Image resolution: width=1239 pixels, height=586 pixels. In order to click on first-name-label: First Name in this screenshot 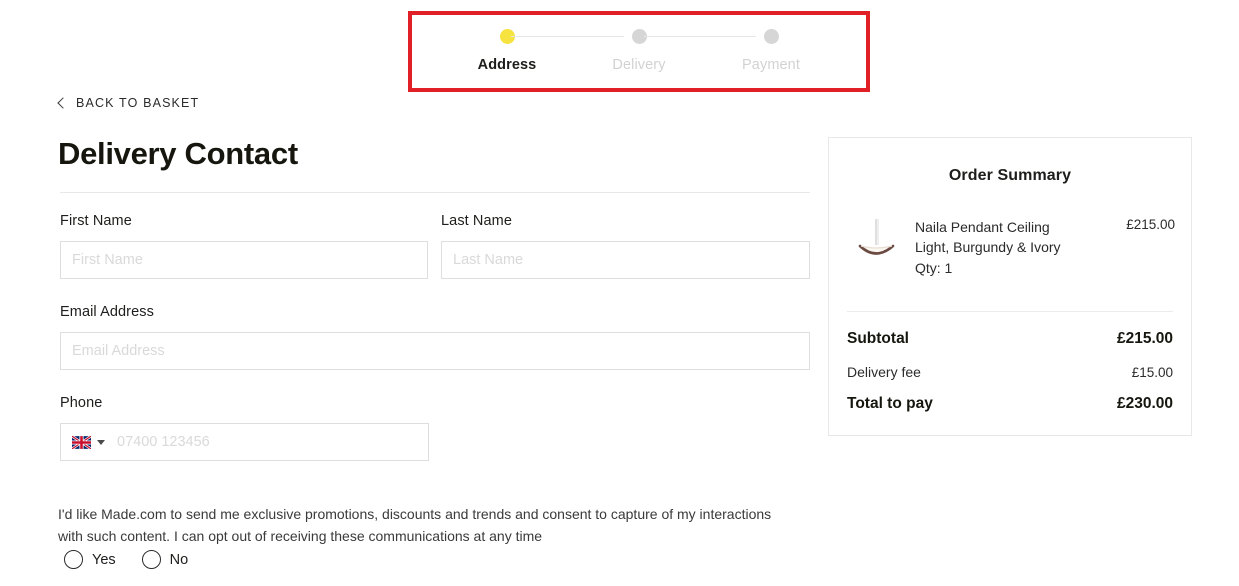, I will do `click(96, 221)`.